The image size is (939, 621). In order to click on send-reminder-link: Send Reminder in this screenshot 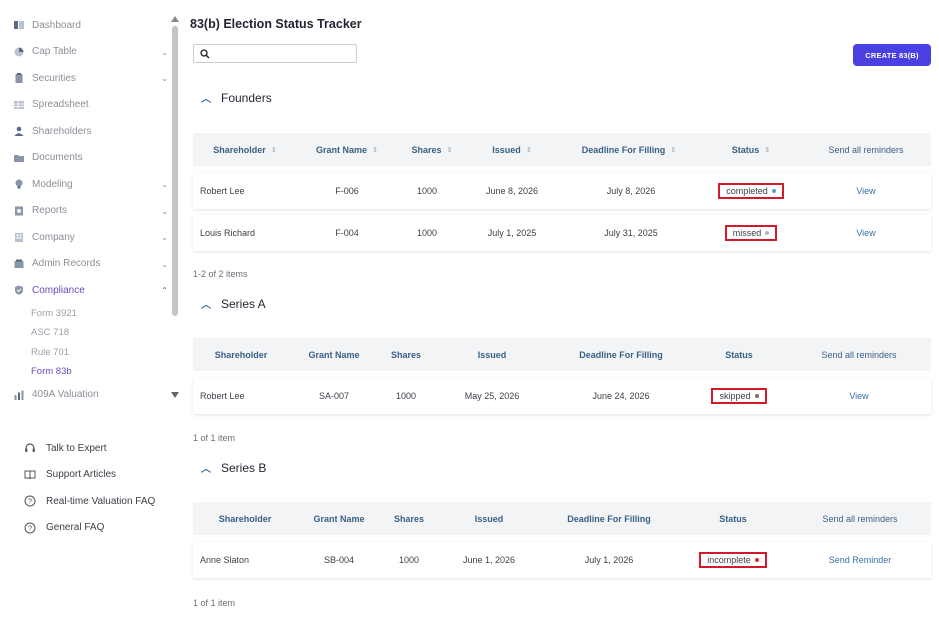, I will do `click(860, 560)`.